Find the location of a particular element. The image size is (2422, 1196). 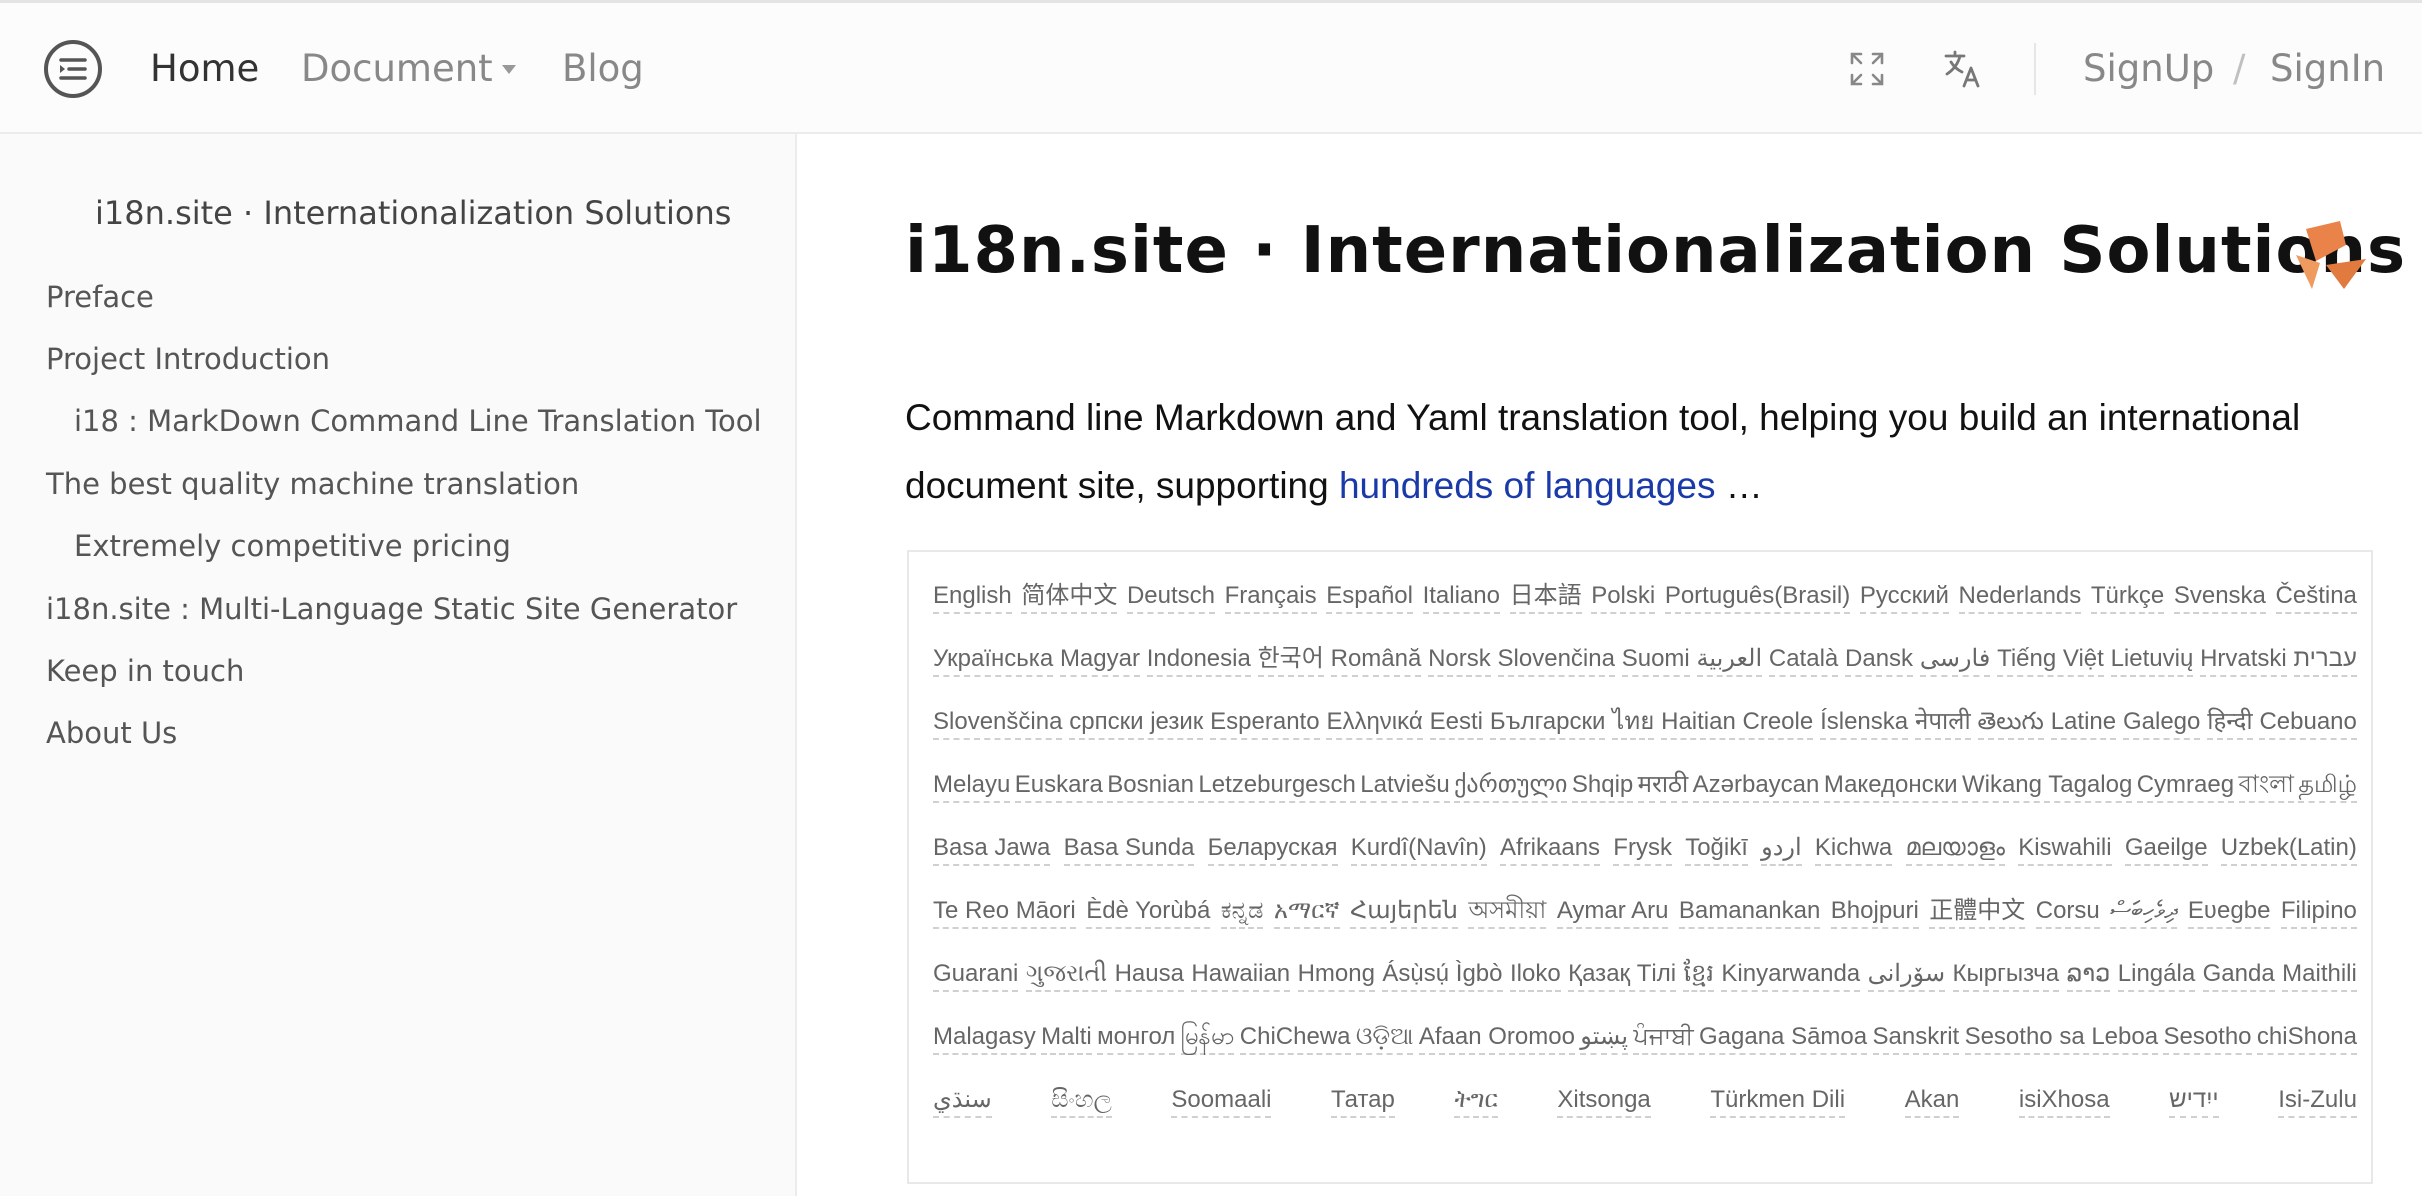

language-link: Toğikī is located at coordinates (1716, 849).